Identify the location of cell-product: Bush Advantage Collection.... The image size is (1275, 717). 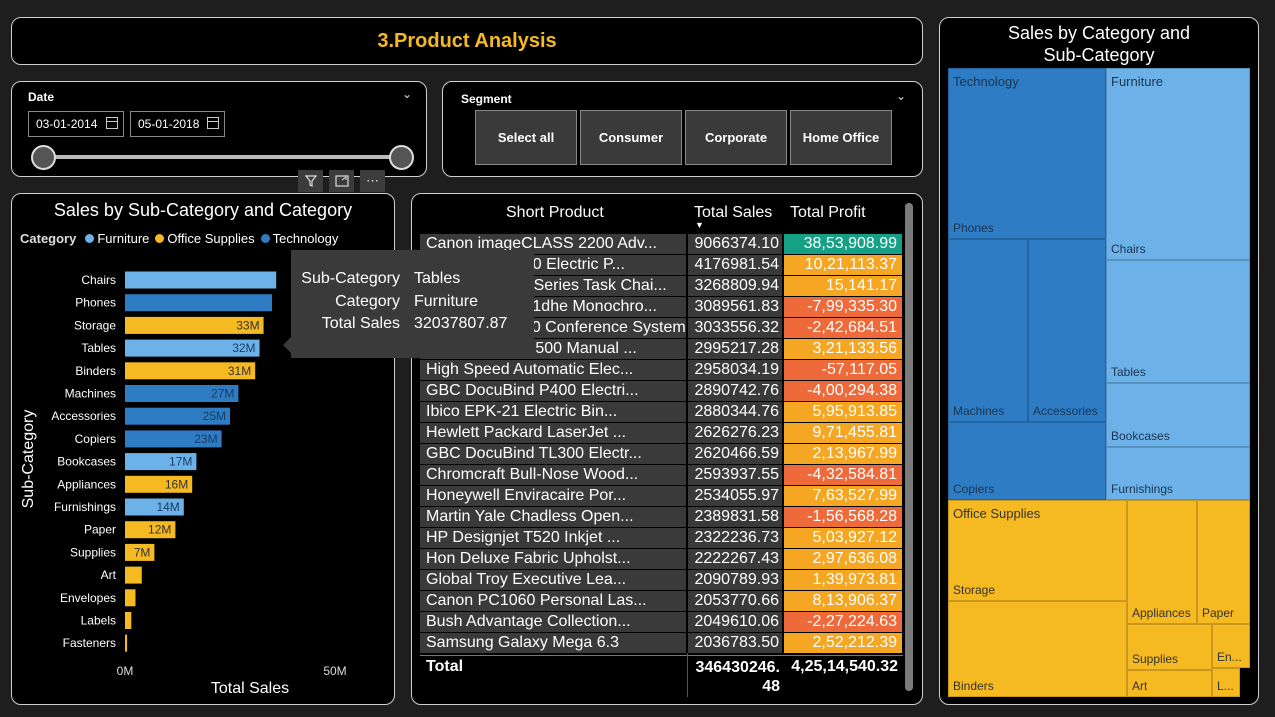
(553, 622).